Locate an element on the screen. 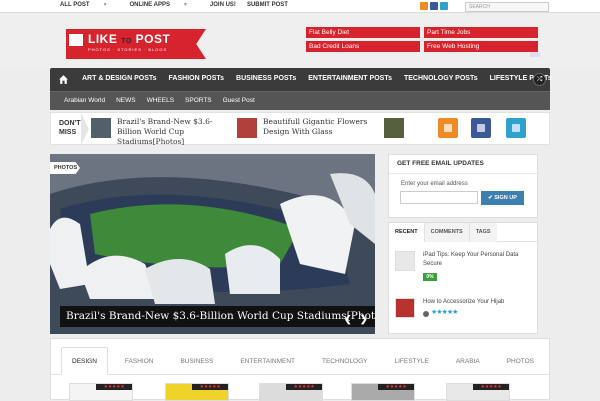 This screenshot has height=401, width=600. tab-entertainment: ENTERTAINMENT is located at coordinates (267, 361).